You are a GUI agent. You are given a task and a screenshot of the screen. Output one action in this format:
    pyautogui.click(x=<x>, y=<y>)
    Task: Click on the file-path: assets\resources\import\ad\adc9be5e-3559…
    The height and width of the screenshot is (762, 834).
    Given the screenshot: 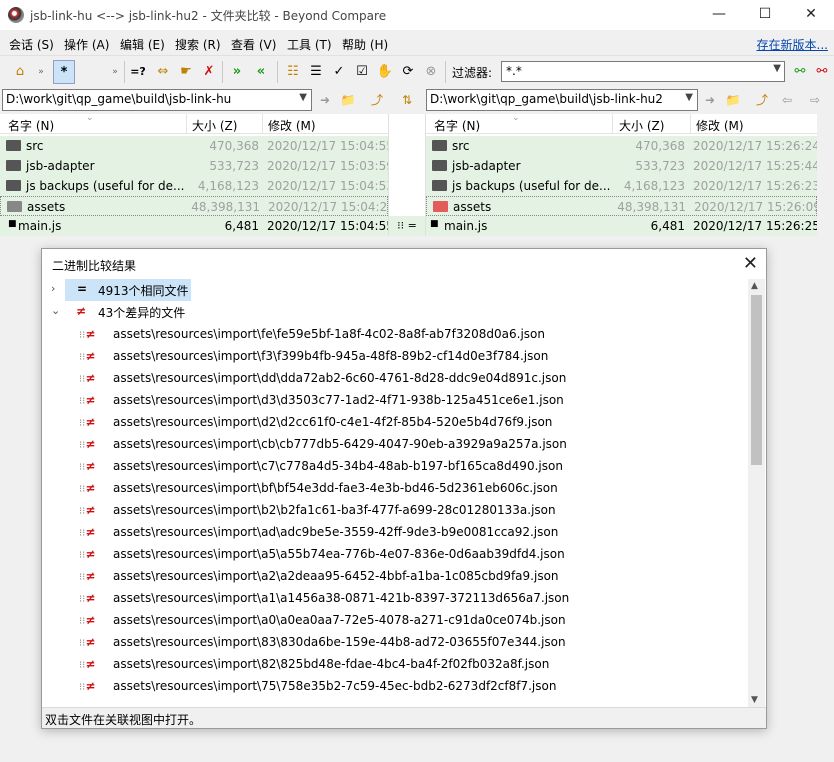 What is the action you would take?
    pyautogui.click(x=336, y=532)
    